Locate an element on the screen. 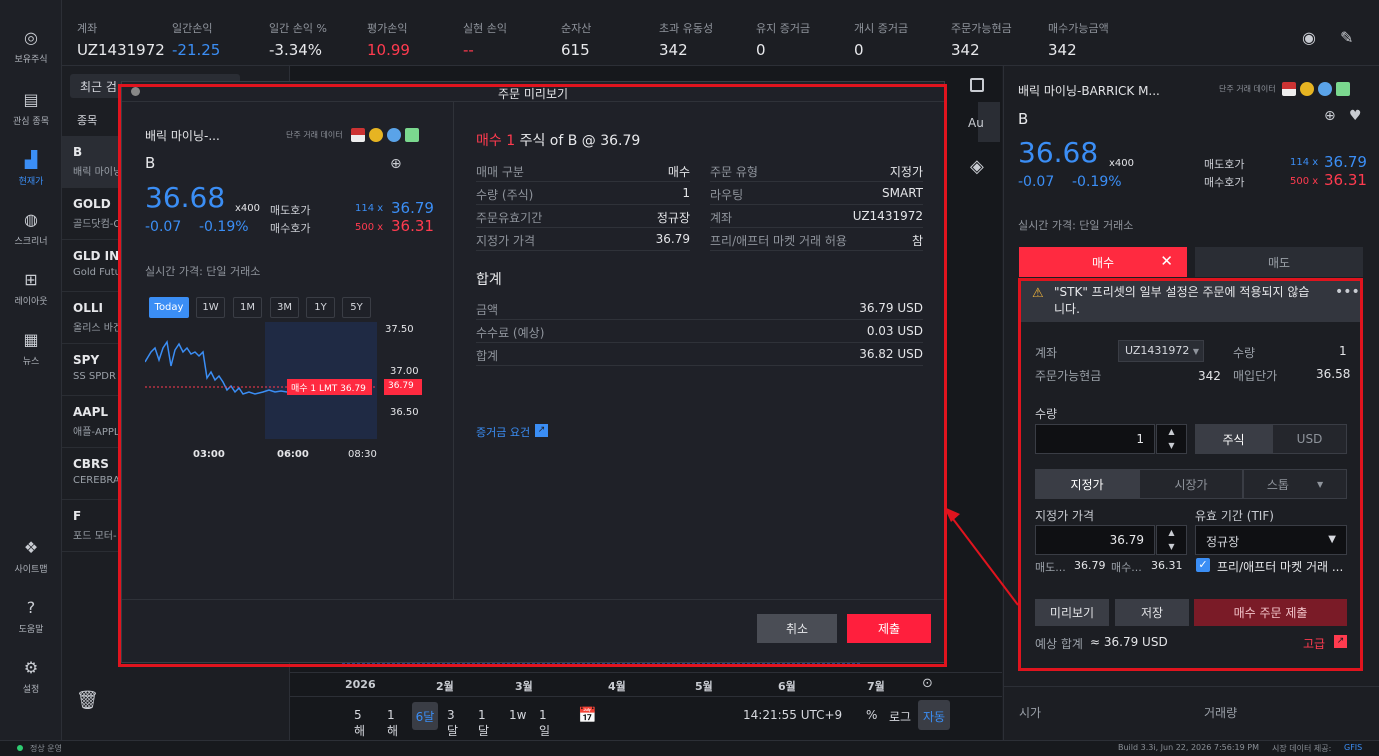 This screenshot has height=756, width=1379. nav-settings: ⚙ 설정 is located at coordinates (31, 676).